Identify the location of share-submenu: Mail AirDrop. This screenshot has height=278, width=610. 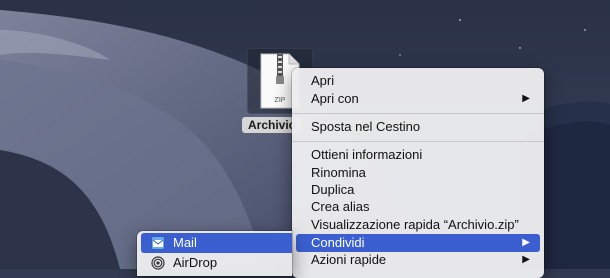
(214, 253).